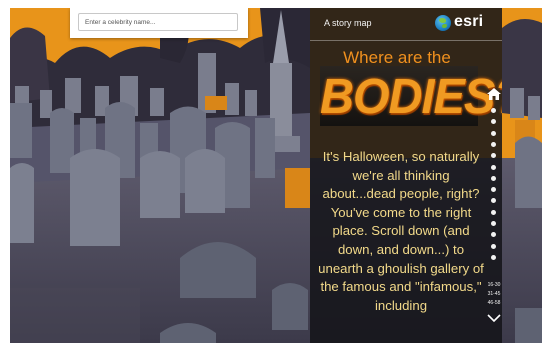  What do you see at coordinates (494, 94) in the screenshot?
I see `home-icon` at bounding box center [494, 94].